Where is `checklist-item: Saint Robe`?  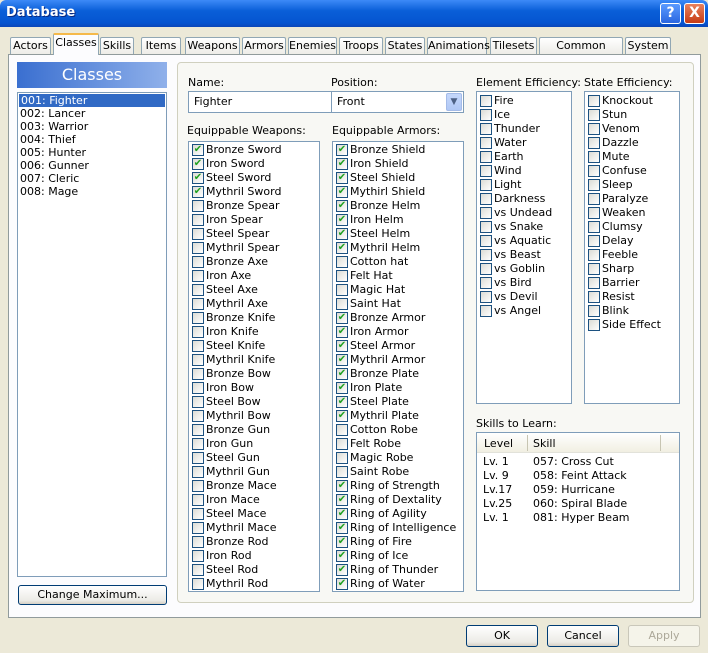 checklist-item: Saint Robe is located at coordinates (398, 472).